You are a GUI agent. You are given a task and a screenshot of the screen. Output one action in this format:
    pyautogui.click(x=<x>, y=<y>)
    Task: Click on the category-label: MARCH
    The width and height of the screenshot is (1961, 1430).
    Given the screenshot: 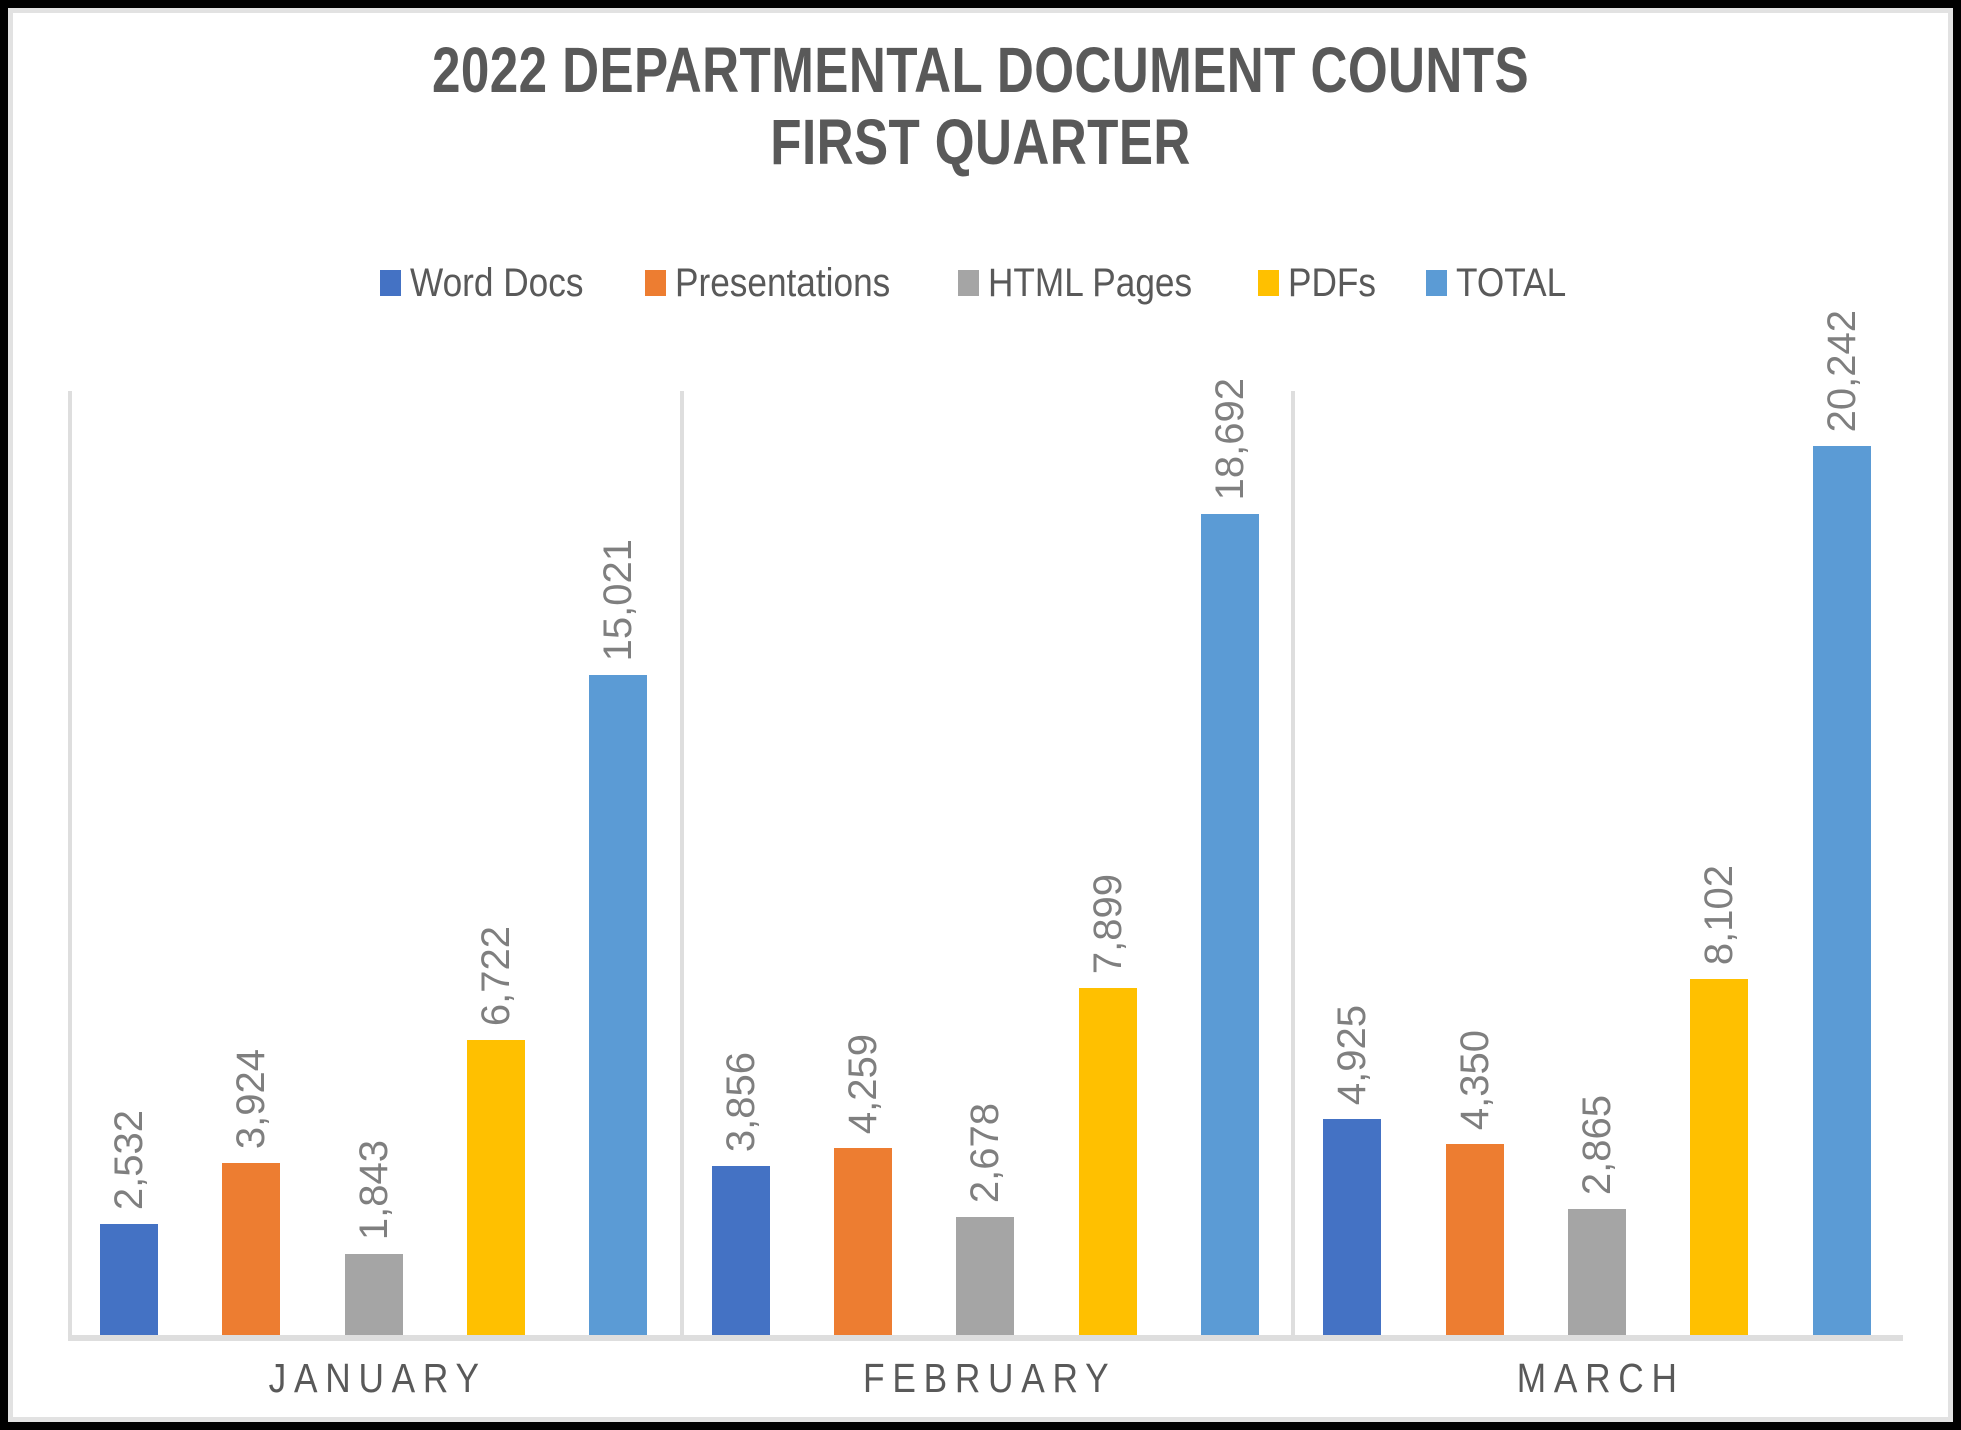 What is the action you would take?
    pyautogui.click(x=1601, y=1378)
    